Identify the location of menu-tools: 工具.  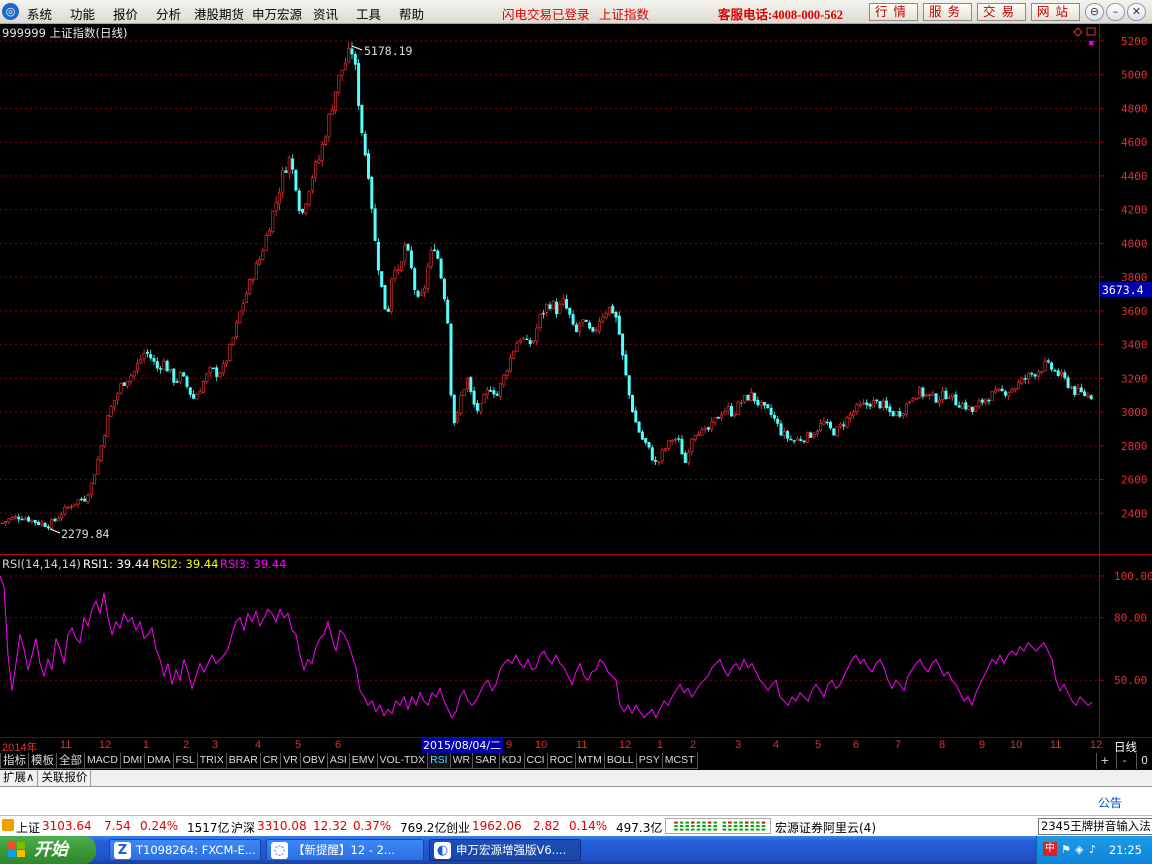
(368, 13).